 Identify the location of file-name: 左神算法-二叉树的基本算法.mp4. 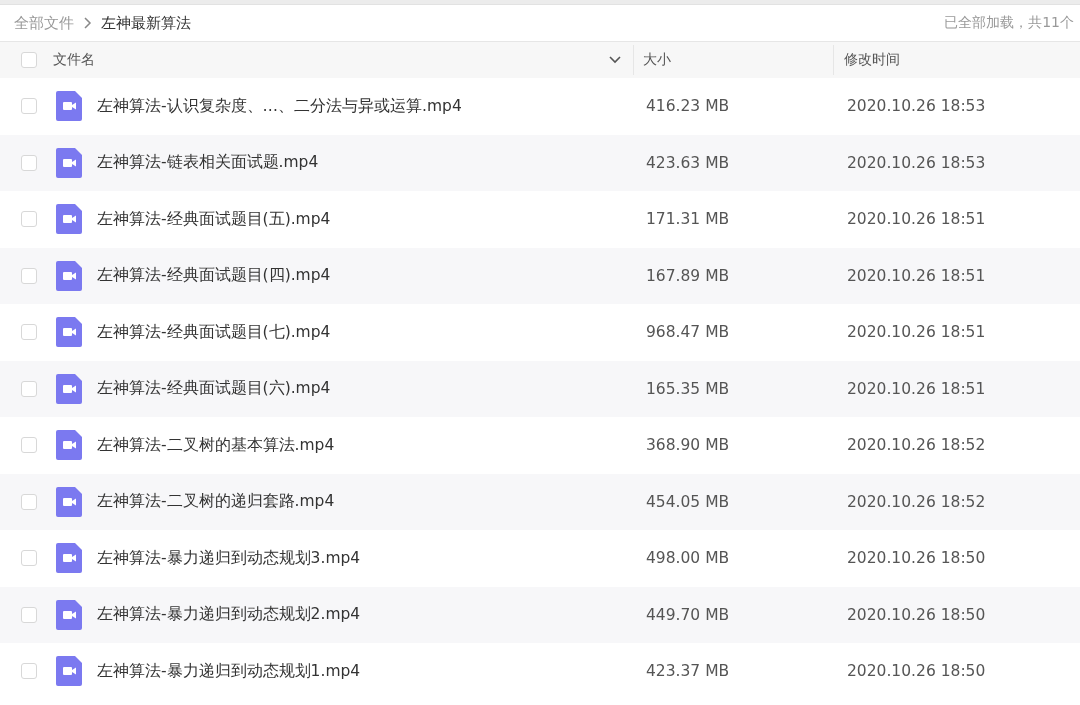
(216, 445).